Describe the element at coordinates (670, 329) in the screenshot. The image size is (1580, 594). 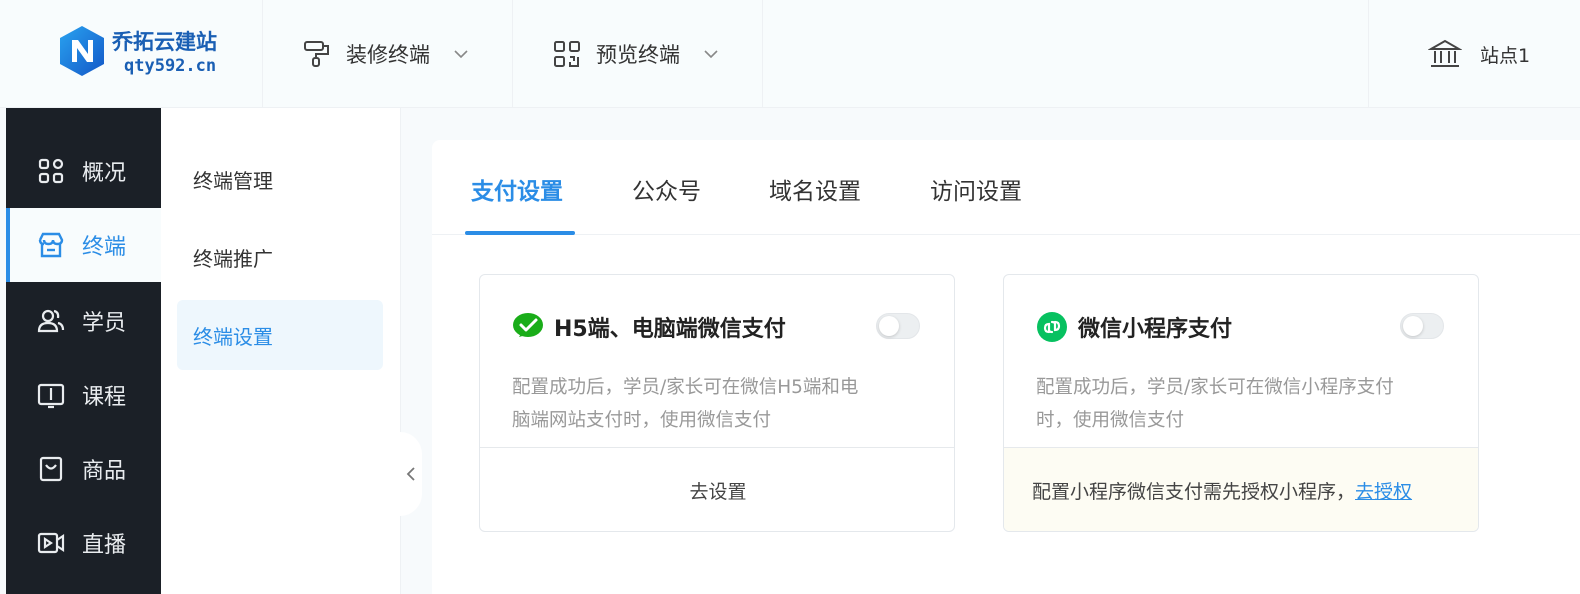
I see `card-title: H5端、电脑端微信支付` at that location.